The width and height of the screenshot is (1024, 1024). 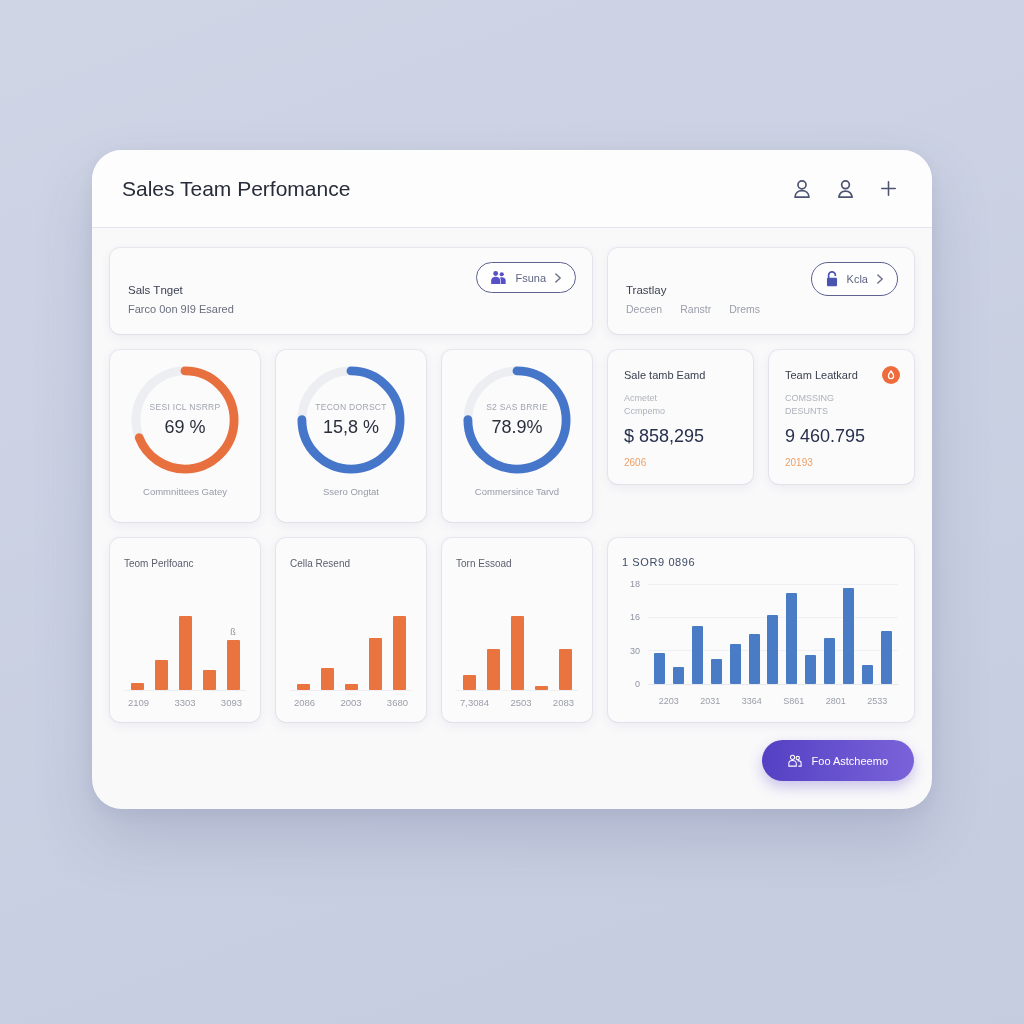 I want to click on chart-title: Cella Resend, so click(x=320, y=563).